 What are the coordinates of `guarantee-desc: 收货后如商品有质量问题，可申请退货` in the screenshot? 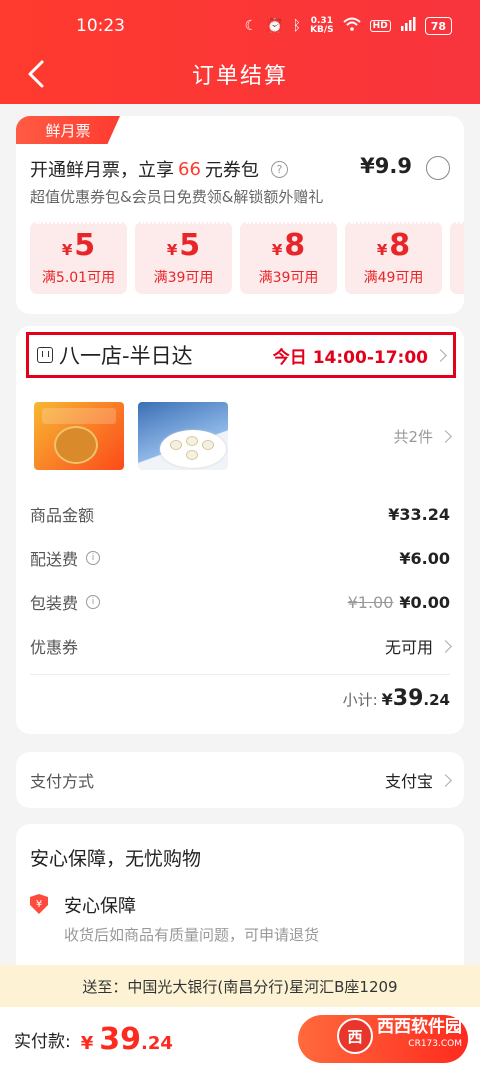 It's located at (192, 935).